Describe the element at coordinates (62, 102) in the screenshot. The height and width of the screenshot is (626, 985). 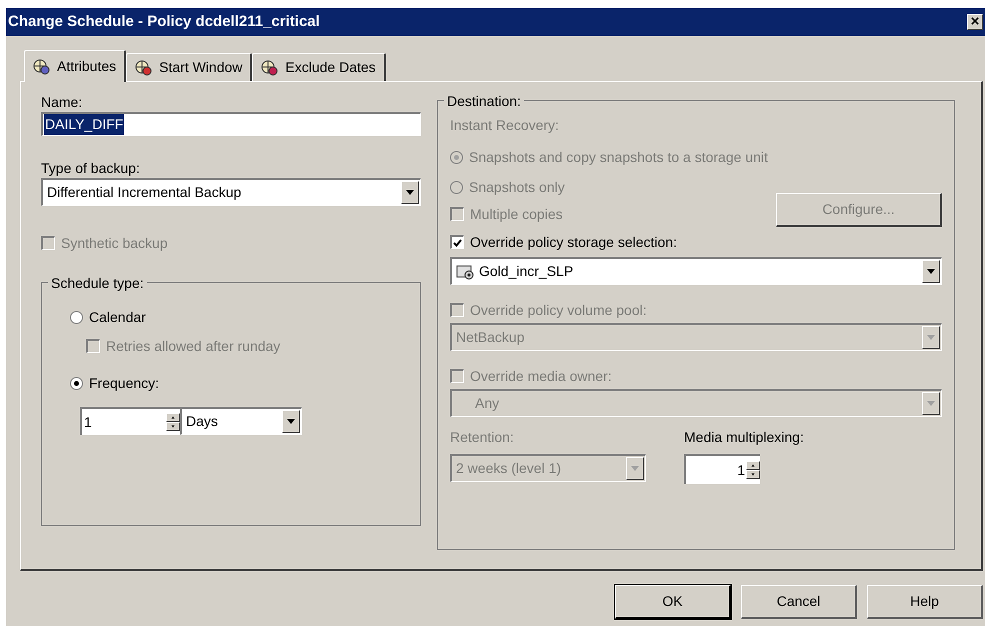
I see `field-label: Name:` at that location.